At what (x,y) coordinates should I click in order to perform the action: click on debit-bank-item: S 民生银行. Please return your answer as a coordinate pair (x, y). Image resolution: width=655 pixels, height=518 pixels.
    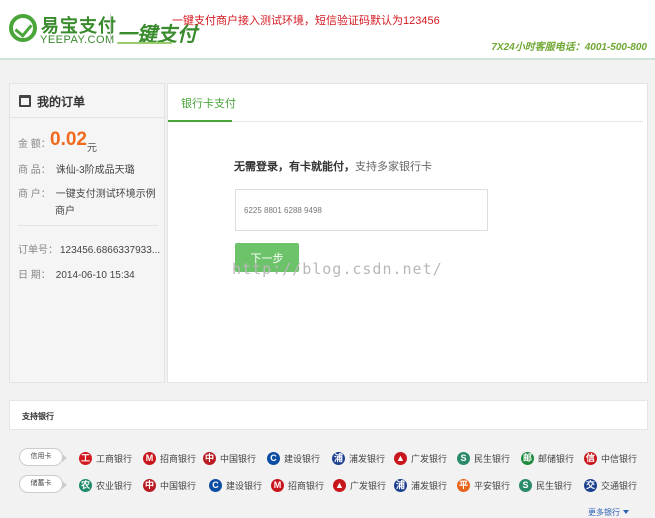
    Looking at the image, I should click on (545, 485).